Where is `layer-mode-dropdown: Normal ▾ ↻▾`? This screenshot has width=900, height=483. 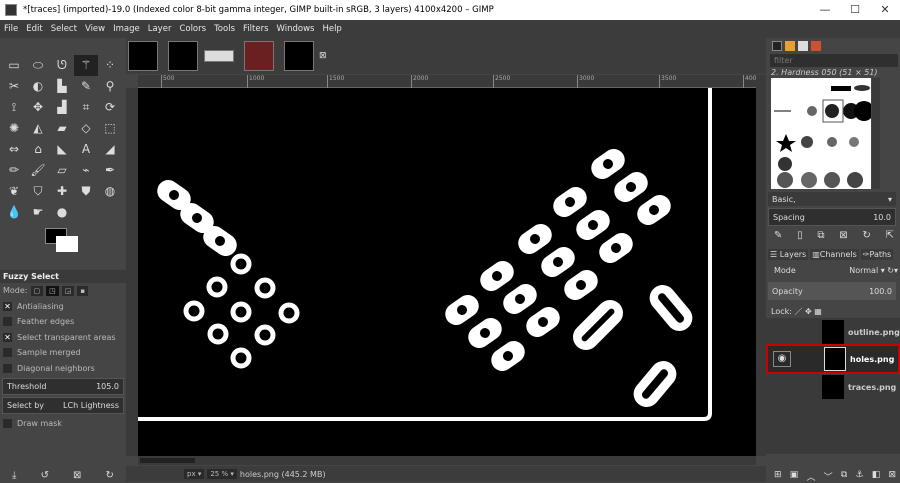 layer-mode-dropdown: Normal ▾ ↻▾ is located at coordinates (873, 270).